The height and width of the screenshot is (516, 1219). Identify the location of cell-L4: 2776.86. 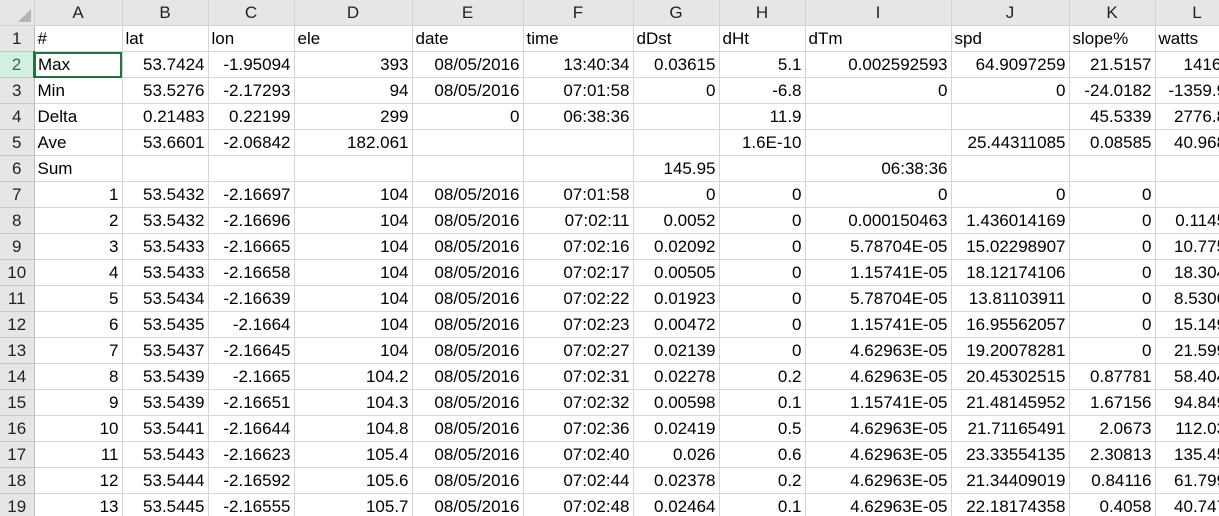
(1187, 116).